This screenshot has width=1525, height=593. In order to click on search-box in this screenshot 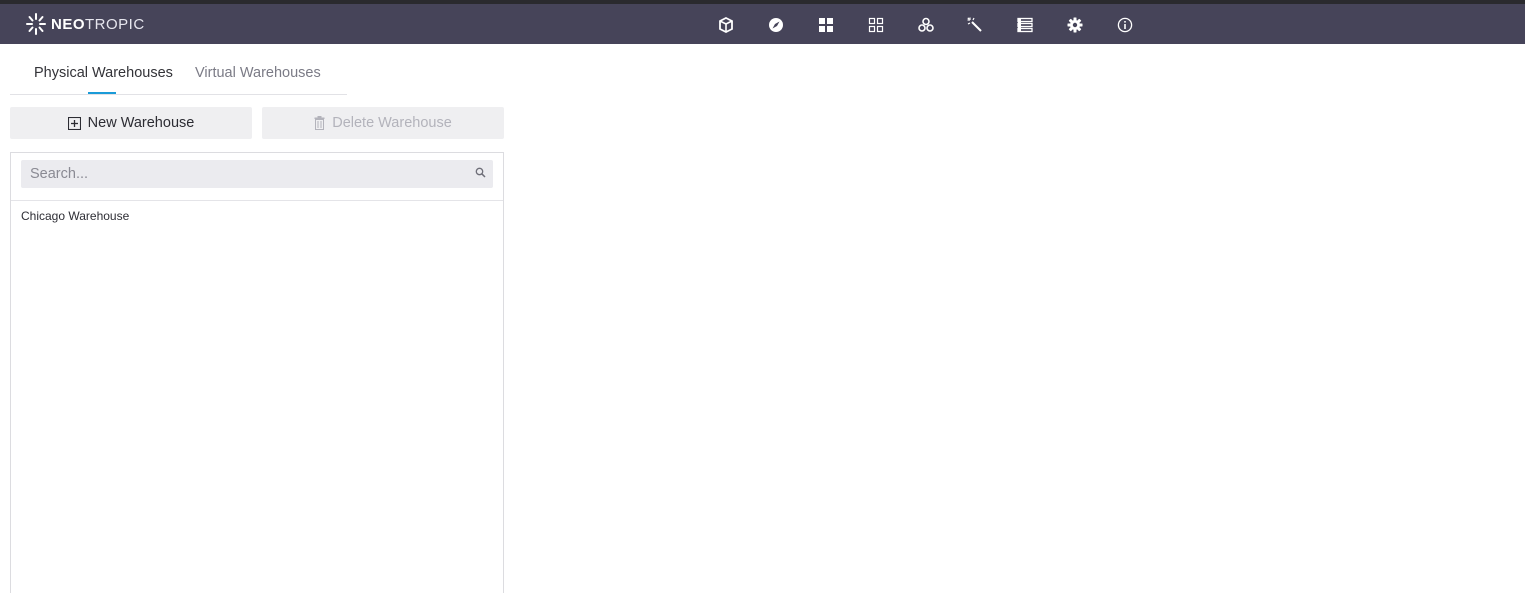, I will do `click(257, 174)`.